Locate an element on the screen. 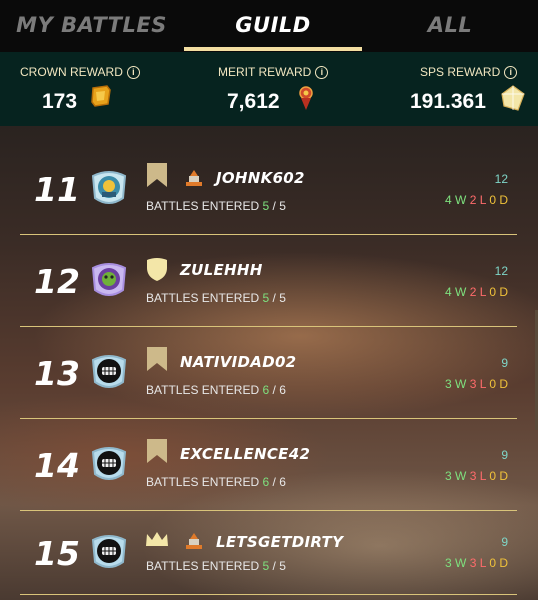  player-name: ZULEHHH is located at coordinates (221, 270).